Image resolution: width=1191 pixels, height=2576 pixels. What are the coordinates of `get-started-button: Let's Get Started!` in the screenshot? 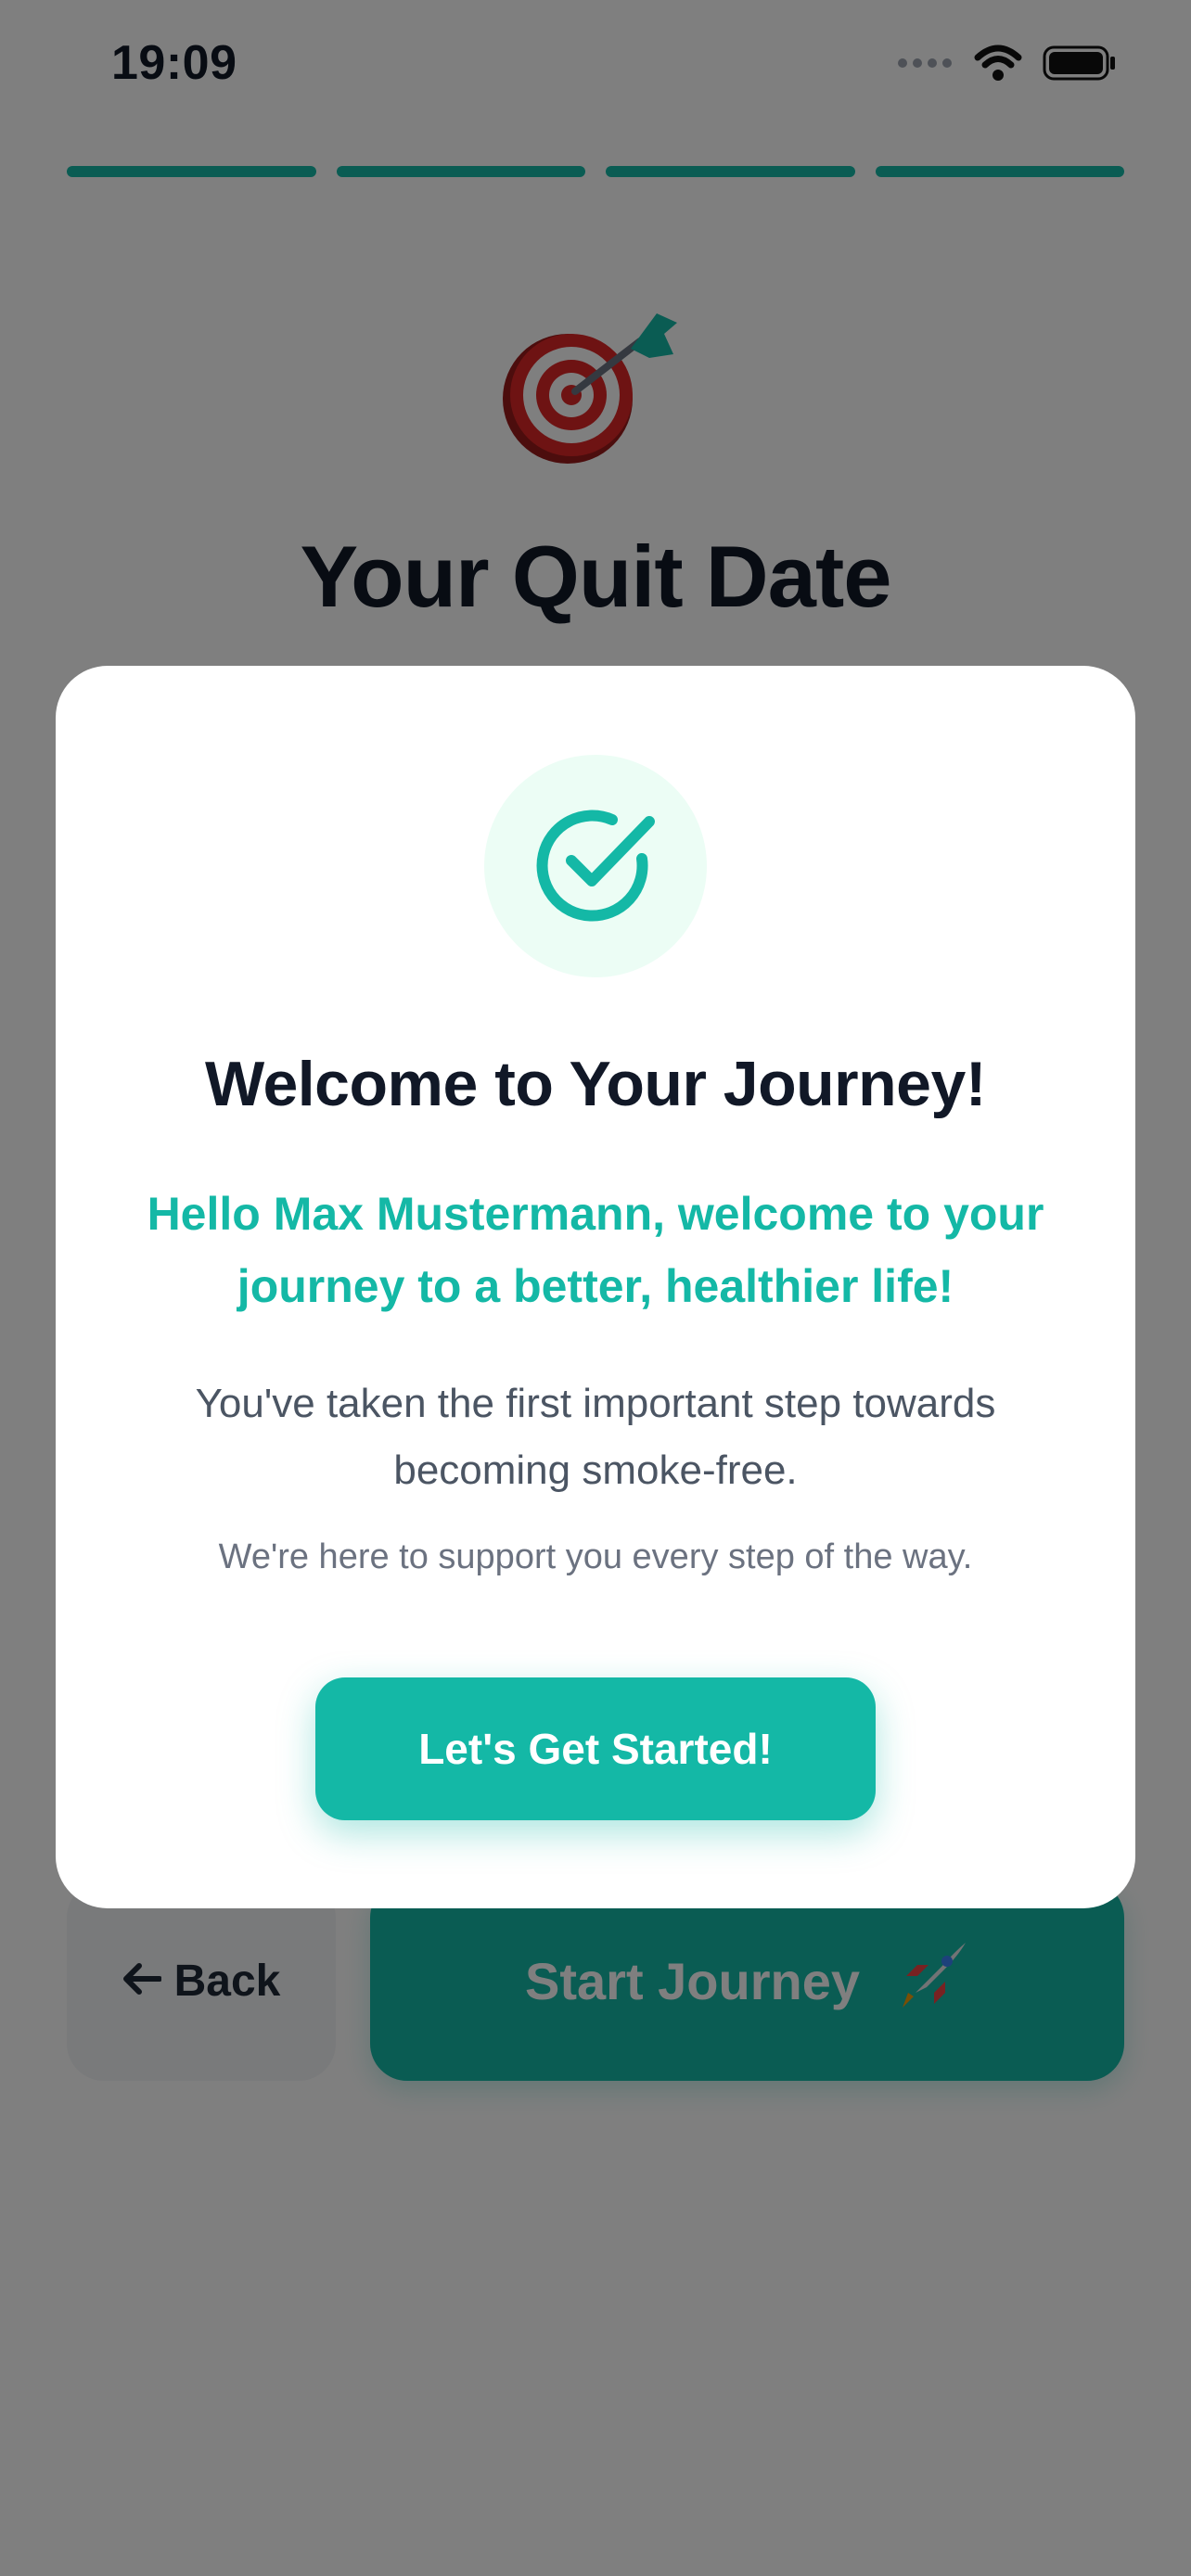 It's located at (595, 1748).